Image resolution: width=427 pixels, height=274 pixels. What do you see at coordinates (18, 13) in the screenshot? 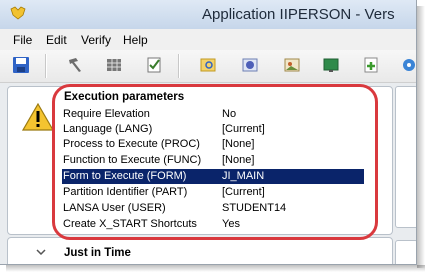
I see `app-icon` at bounding box center [18, 13].